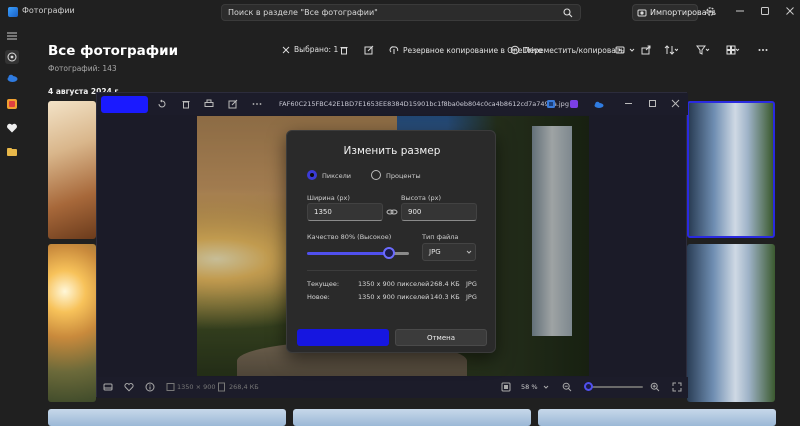 This screenshot has height=426, width=800. Describe the element at coordinates (765, 11) in the screenshot. I see `maximize-icon` at that location.